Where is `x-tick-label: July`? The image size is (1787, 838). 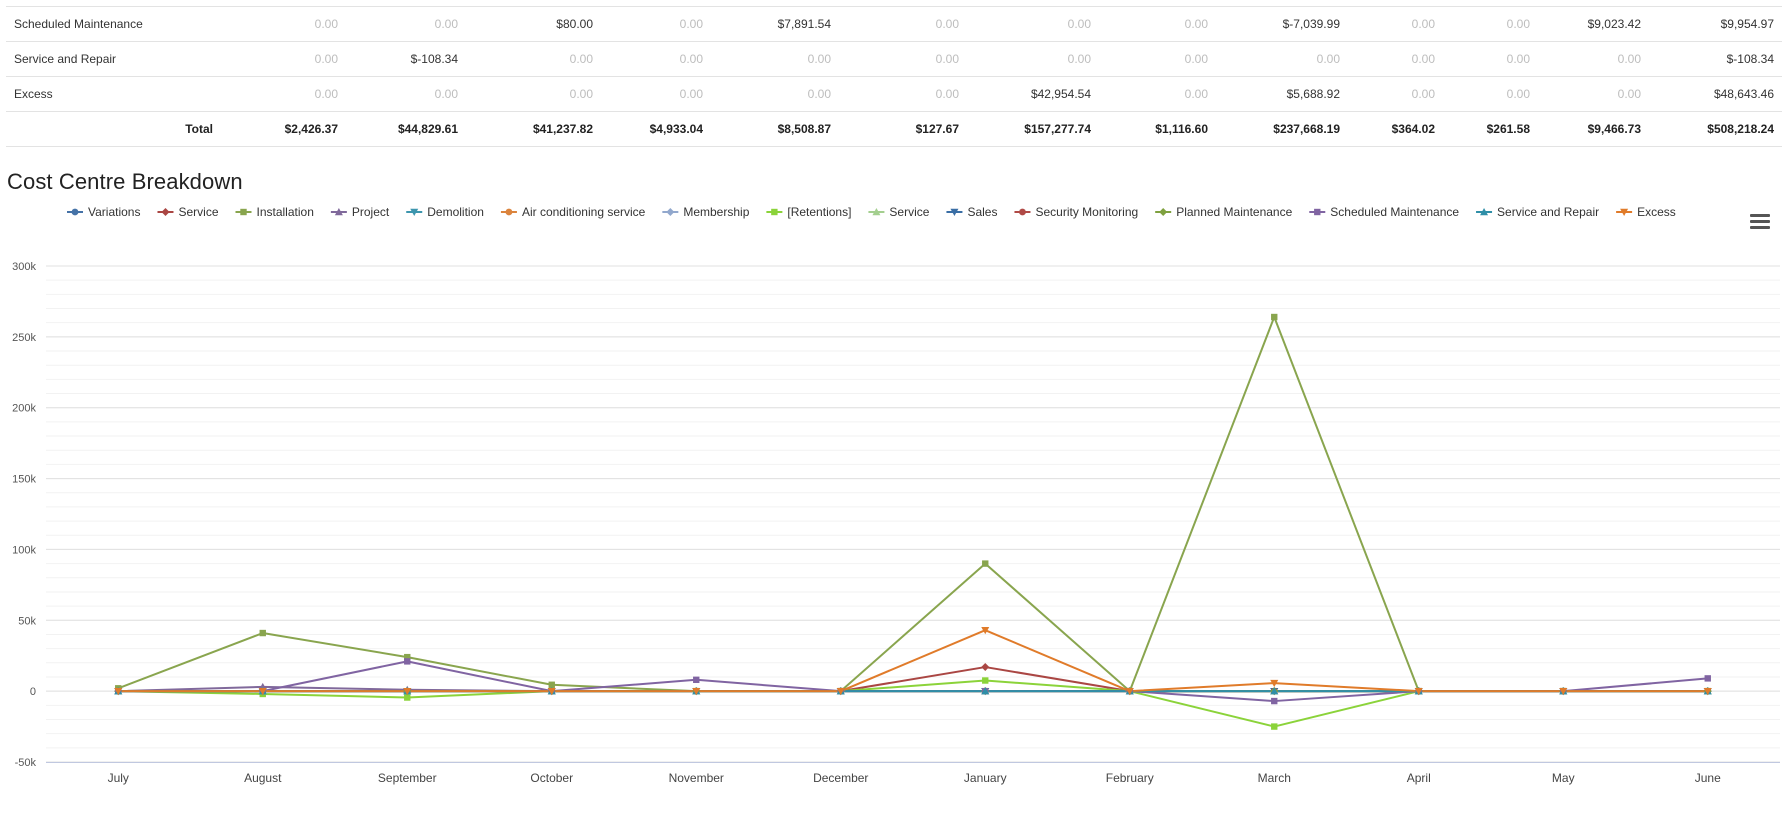
x-tick-label: July is located at coordinates (118, 778).